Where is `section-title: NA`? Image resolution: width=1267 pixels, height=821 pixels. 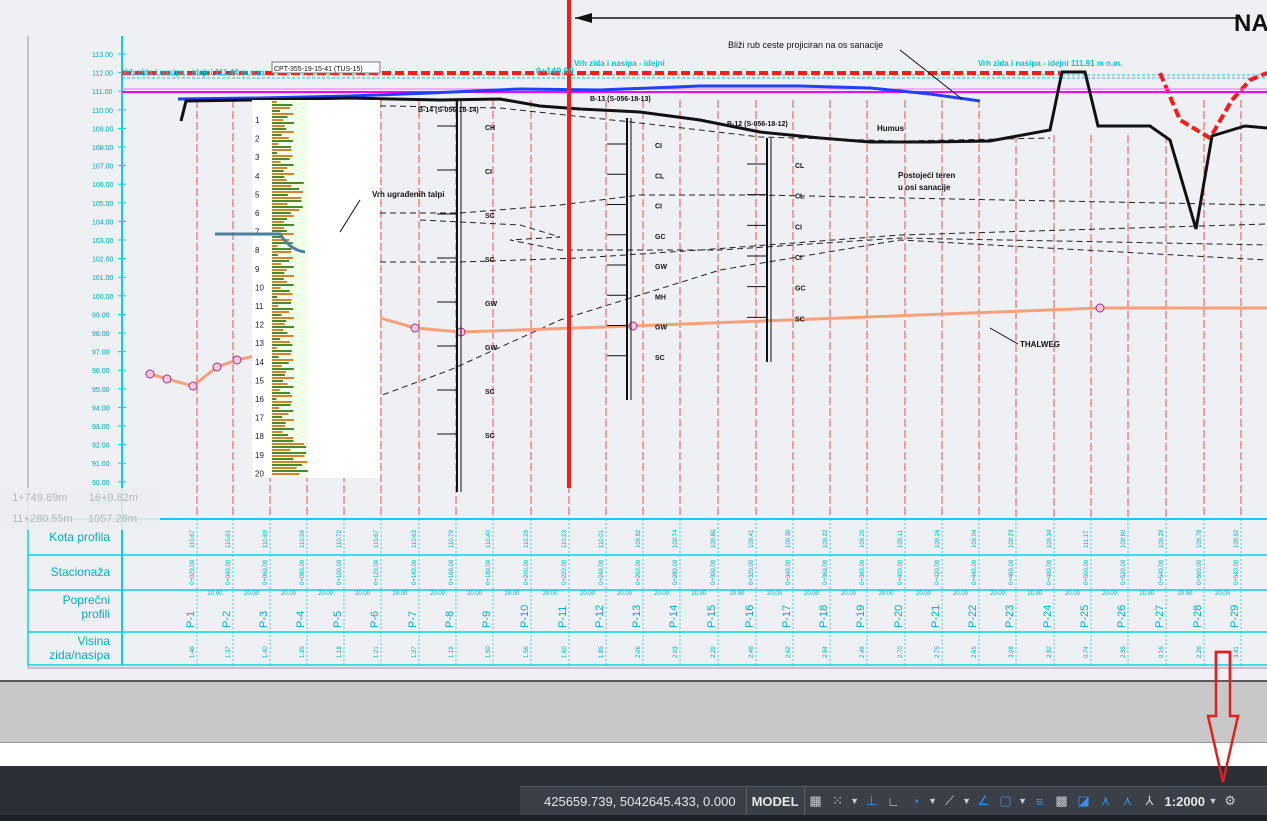 section-title: NA is located at coordinates (1250, 23).